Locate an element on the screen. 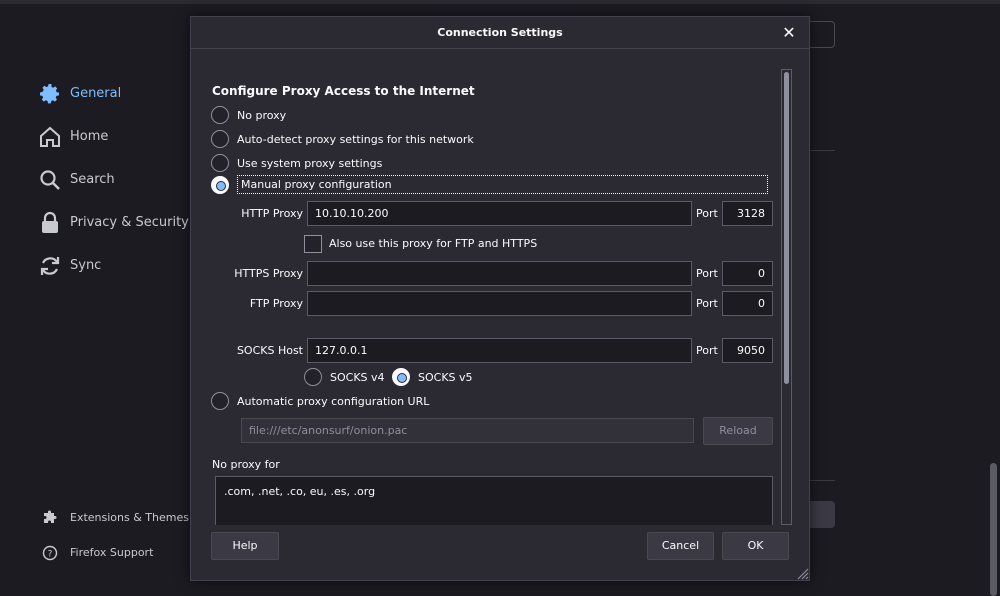  search-icon is located at coordinates (50, 179).